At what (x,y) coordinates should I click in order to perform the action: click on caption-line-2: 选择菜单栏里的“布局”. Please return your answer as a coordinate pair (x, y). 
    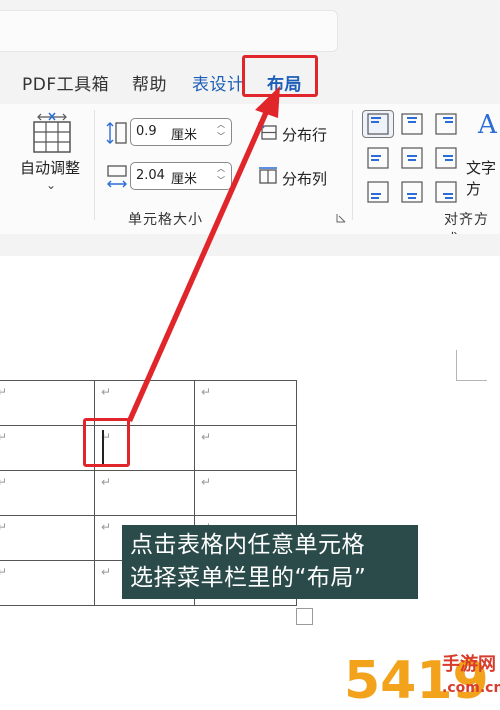
    Looking at the image, I should click on (248, 578).